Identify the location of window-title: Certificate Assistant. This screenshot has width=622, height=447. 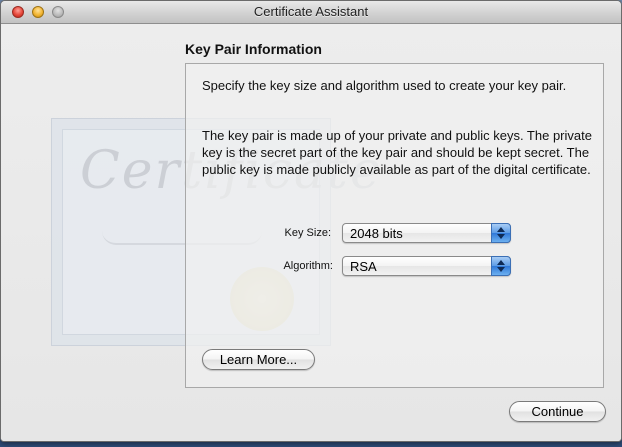
(311, 11).